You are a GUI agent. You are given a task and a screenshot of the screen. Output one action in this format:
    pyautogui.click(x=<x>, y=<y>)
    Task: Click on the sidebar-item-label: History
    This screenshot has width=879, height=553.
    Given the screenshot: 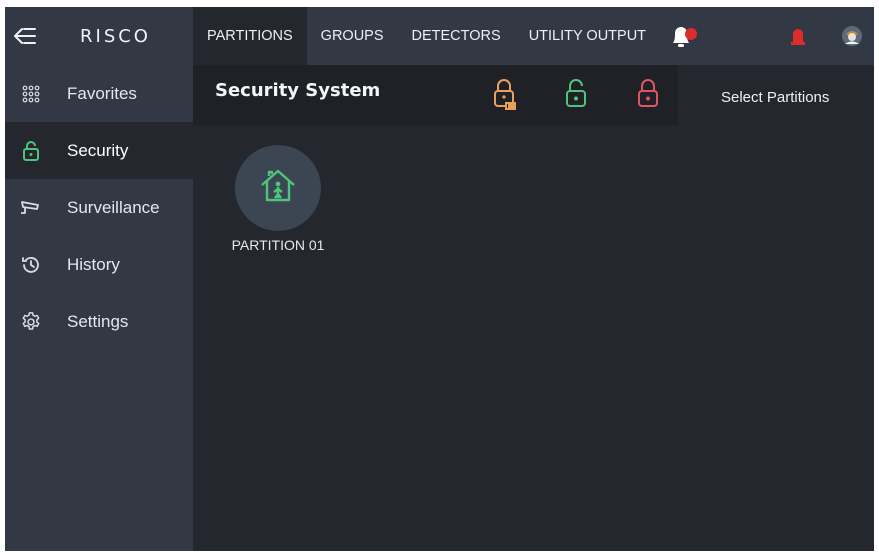 What is the action you would take?
    pyautogui.click(x=93, y=264)
    